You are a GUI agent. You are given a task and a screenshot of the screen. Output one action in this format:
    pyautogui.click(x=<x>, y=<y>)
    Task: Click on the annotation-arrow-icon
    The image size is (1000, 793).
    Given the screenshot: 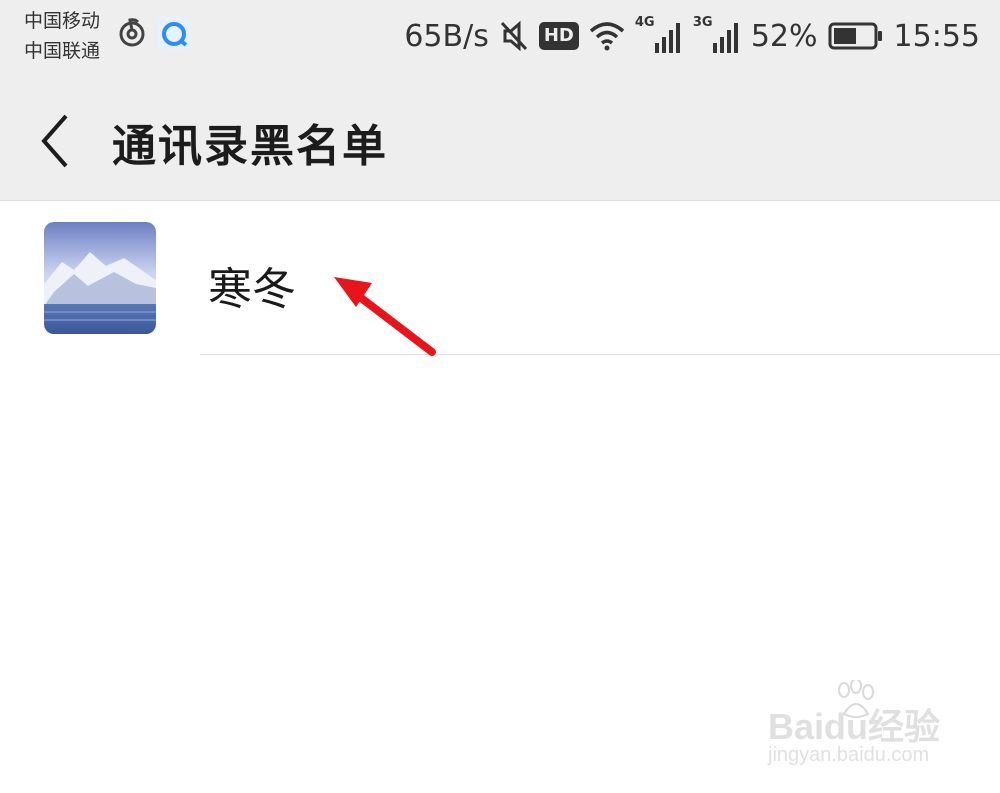 What is the action you would take?
    pyautogui.click(x=385, y=316)
    